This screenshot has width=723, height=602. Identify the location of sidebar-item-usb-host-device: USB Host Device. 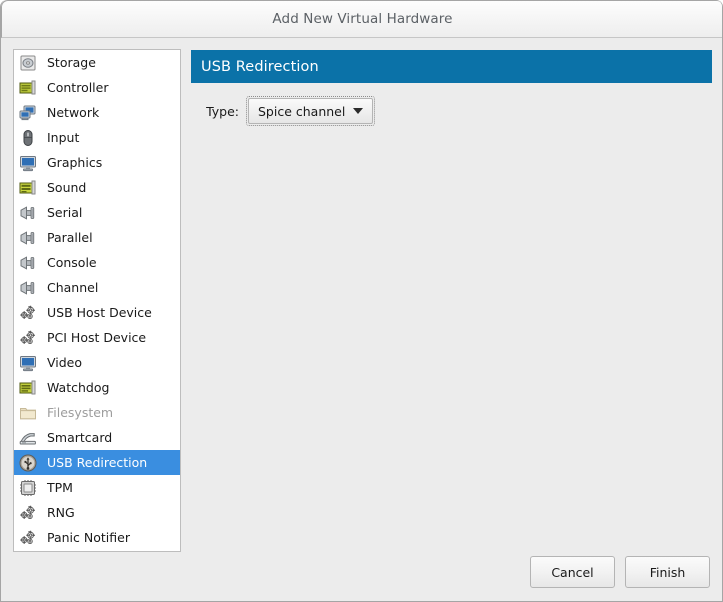
(97, 312).